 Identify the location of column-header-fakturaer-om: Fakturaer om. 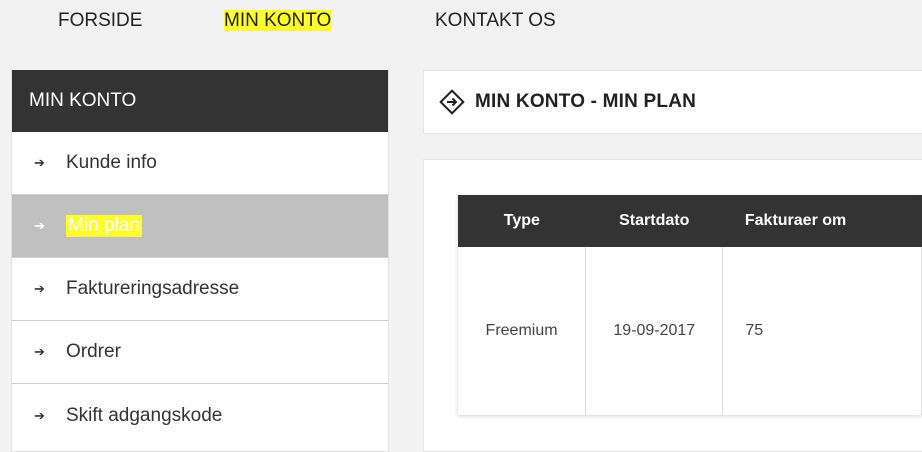
(822, 221).